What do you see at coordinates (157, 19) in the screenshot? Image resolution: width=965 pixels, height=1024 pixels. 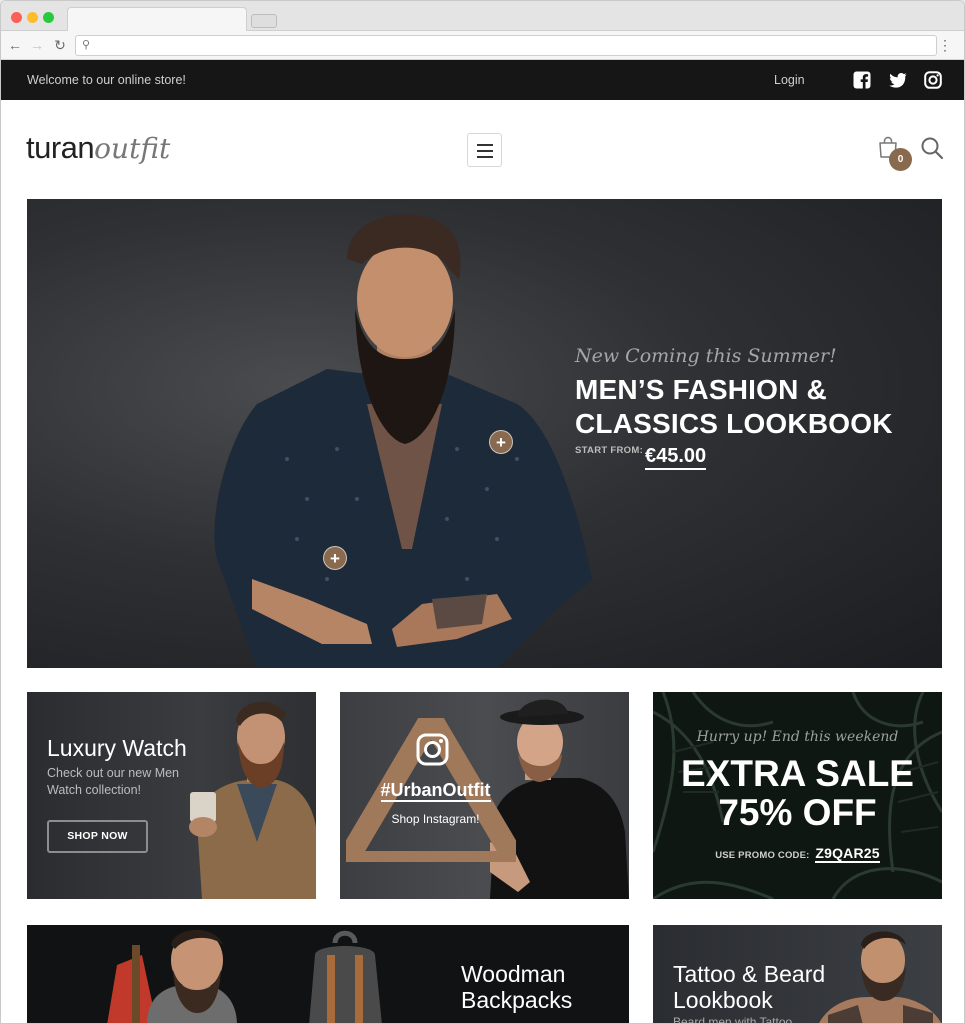 I see `browser-tab` at bounding box center [157, 19].